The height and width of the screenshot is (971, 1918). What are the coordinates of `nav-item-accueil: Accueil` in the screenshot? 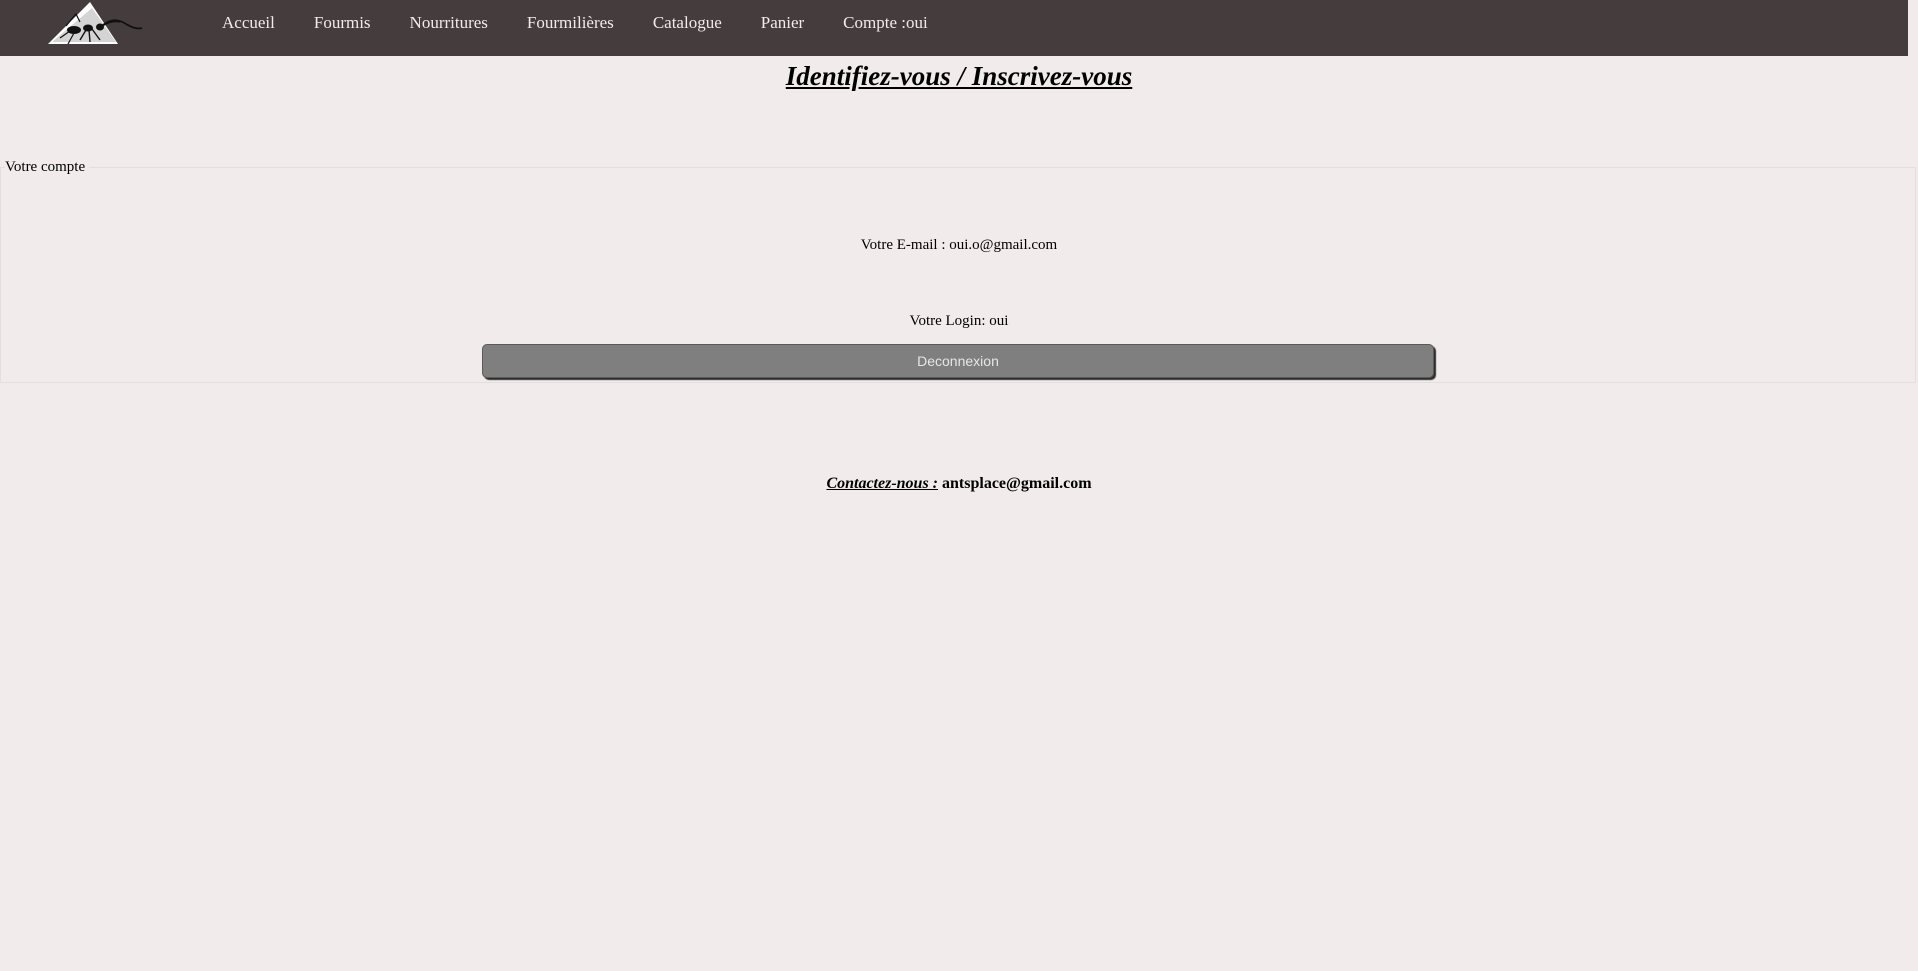 It's located at (248, 23).